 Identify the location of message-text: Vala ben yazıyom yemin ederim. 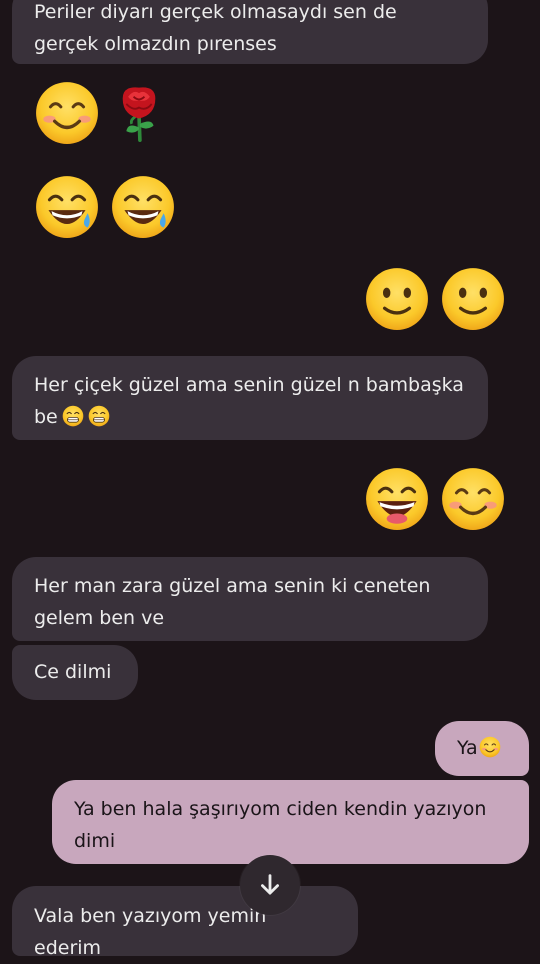
(150, 932).